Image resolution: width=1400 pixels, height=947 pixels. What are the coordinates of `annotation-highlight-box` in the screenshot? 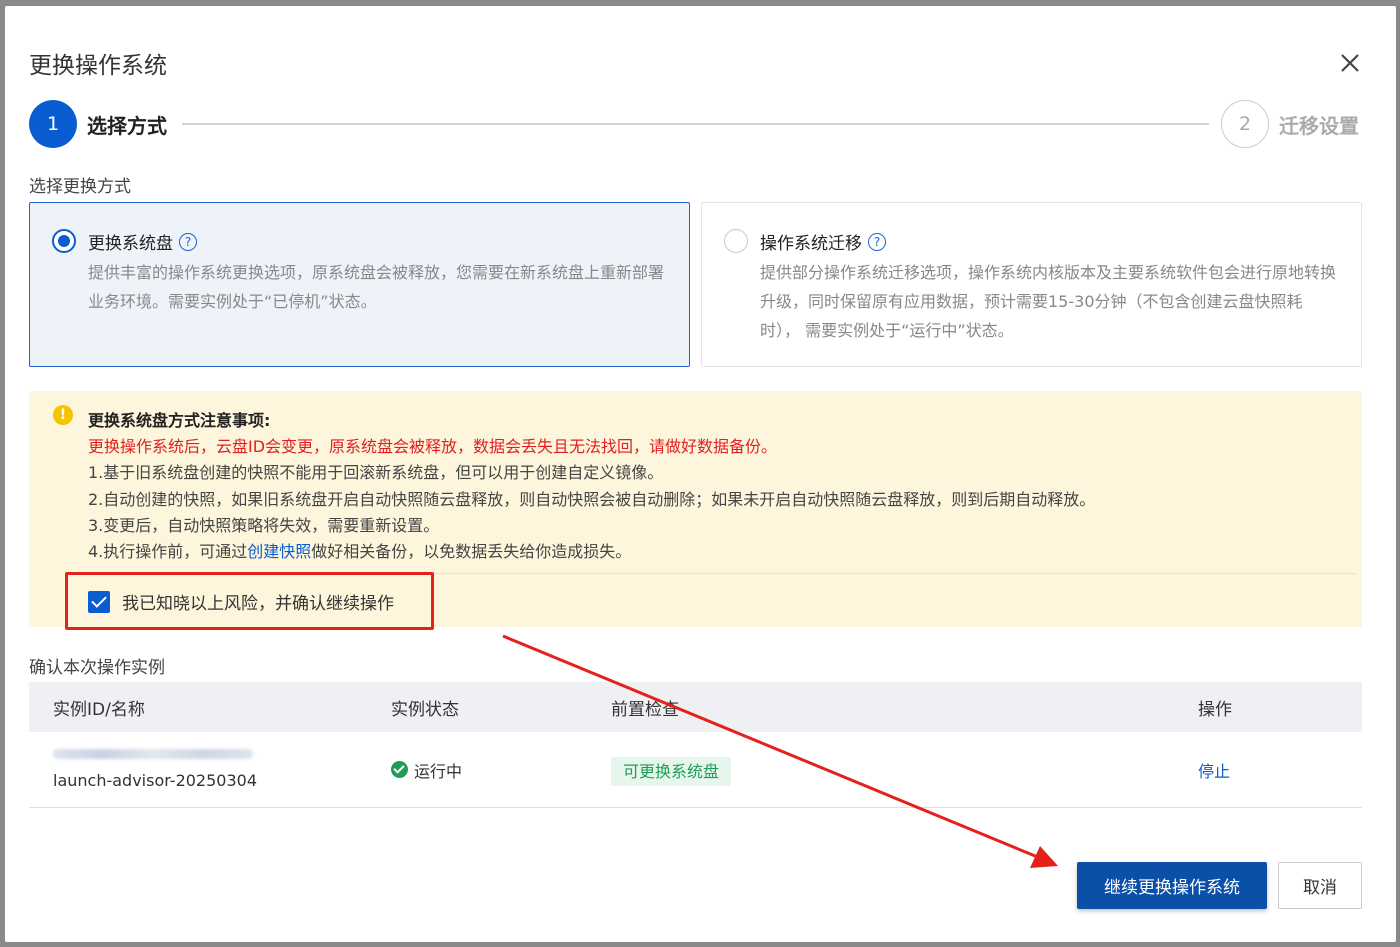 It's located at (249, 601).